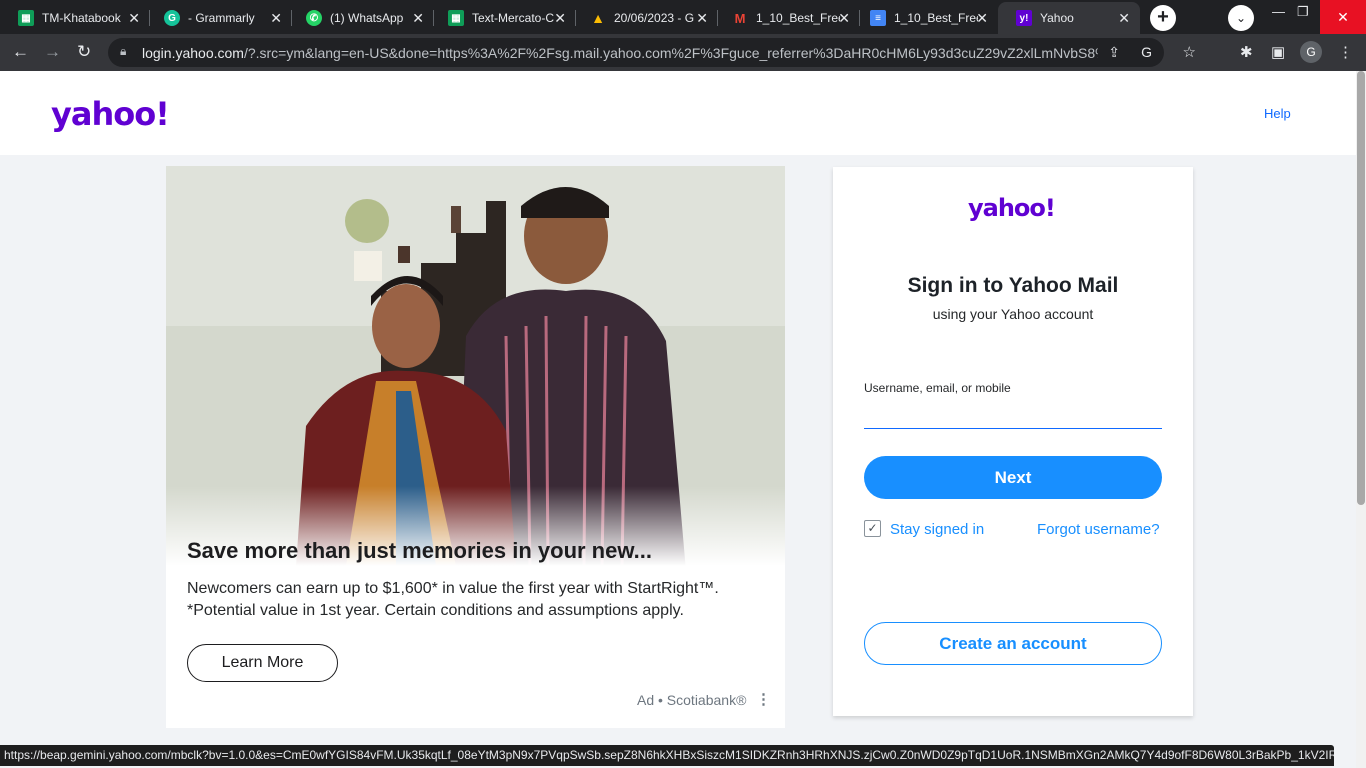  I want to click on ad-options-icon: ⋮, so click(763, 699).